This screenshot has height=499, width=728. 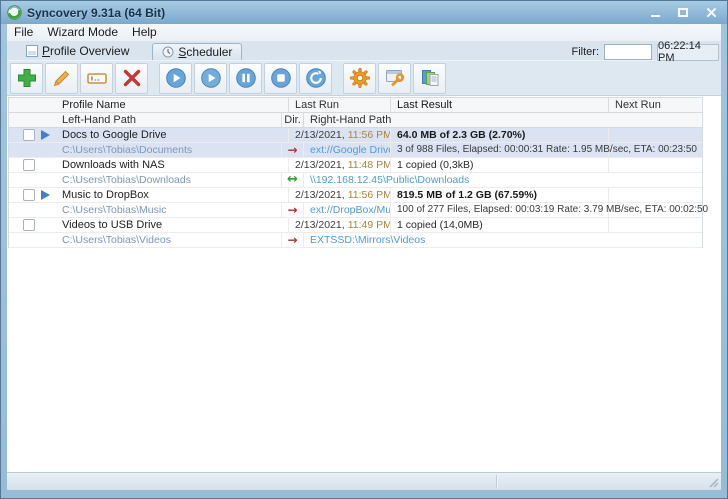 I want to click on rename-profile-button, so click(x=96, y=78).